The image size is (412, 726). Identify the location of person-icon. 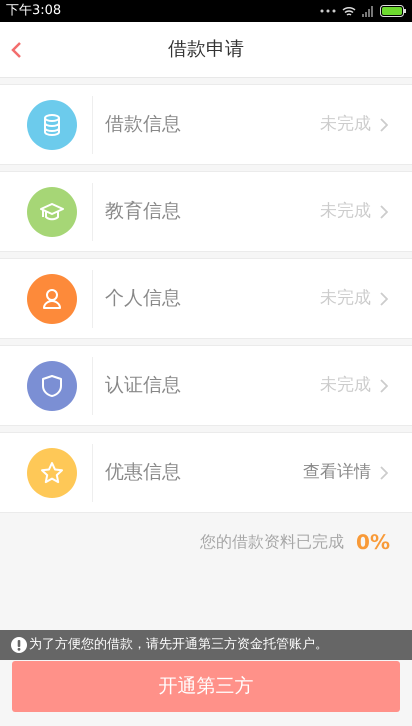
(52, 298).